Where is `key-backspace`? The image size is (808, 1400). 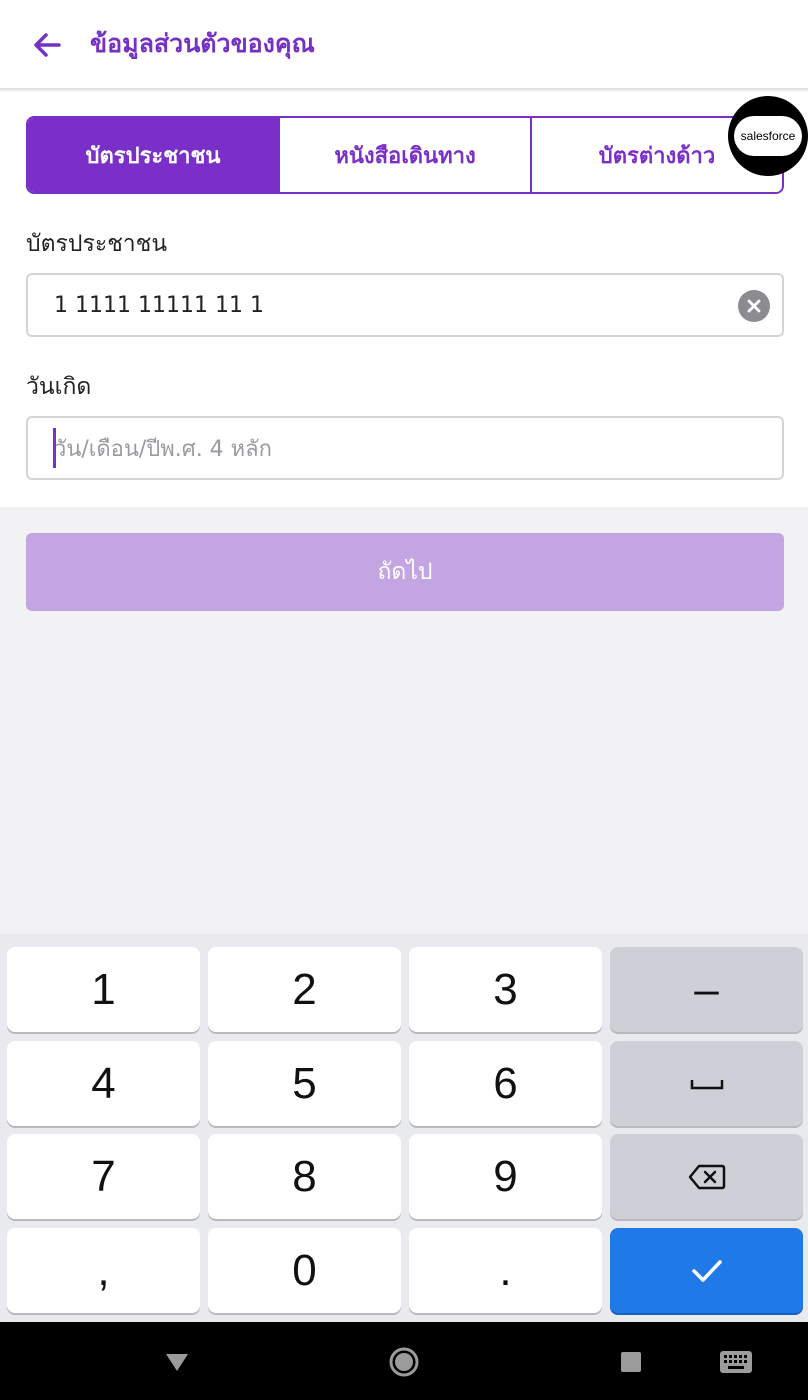 key-backspace is located at coordinates (706, 1176).